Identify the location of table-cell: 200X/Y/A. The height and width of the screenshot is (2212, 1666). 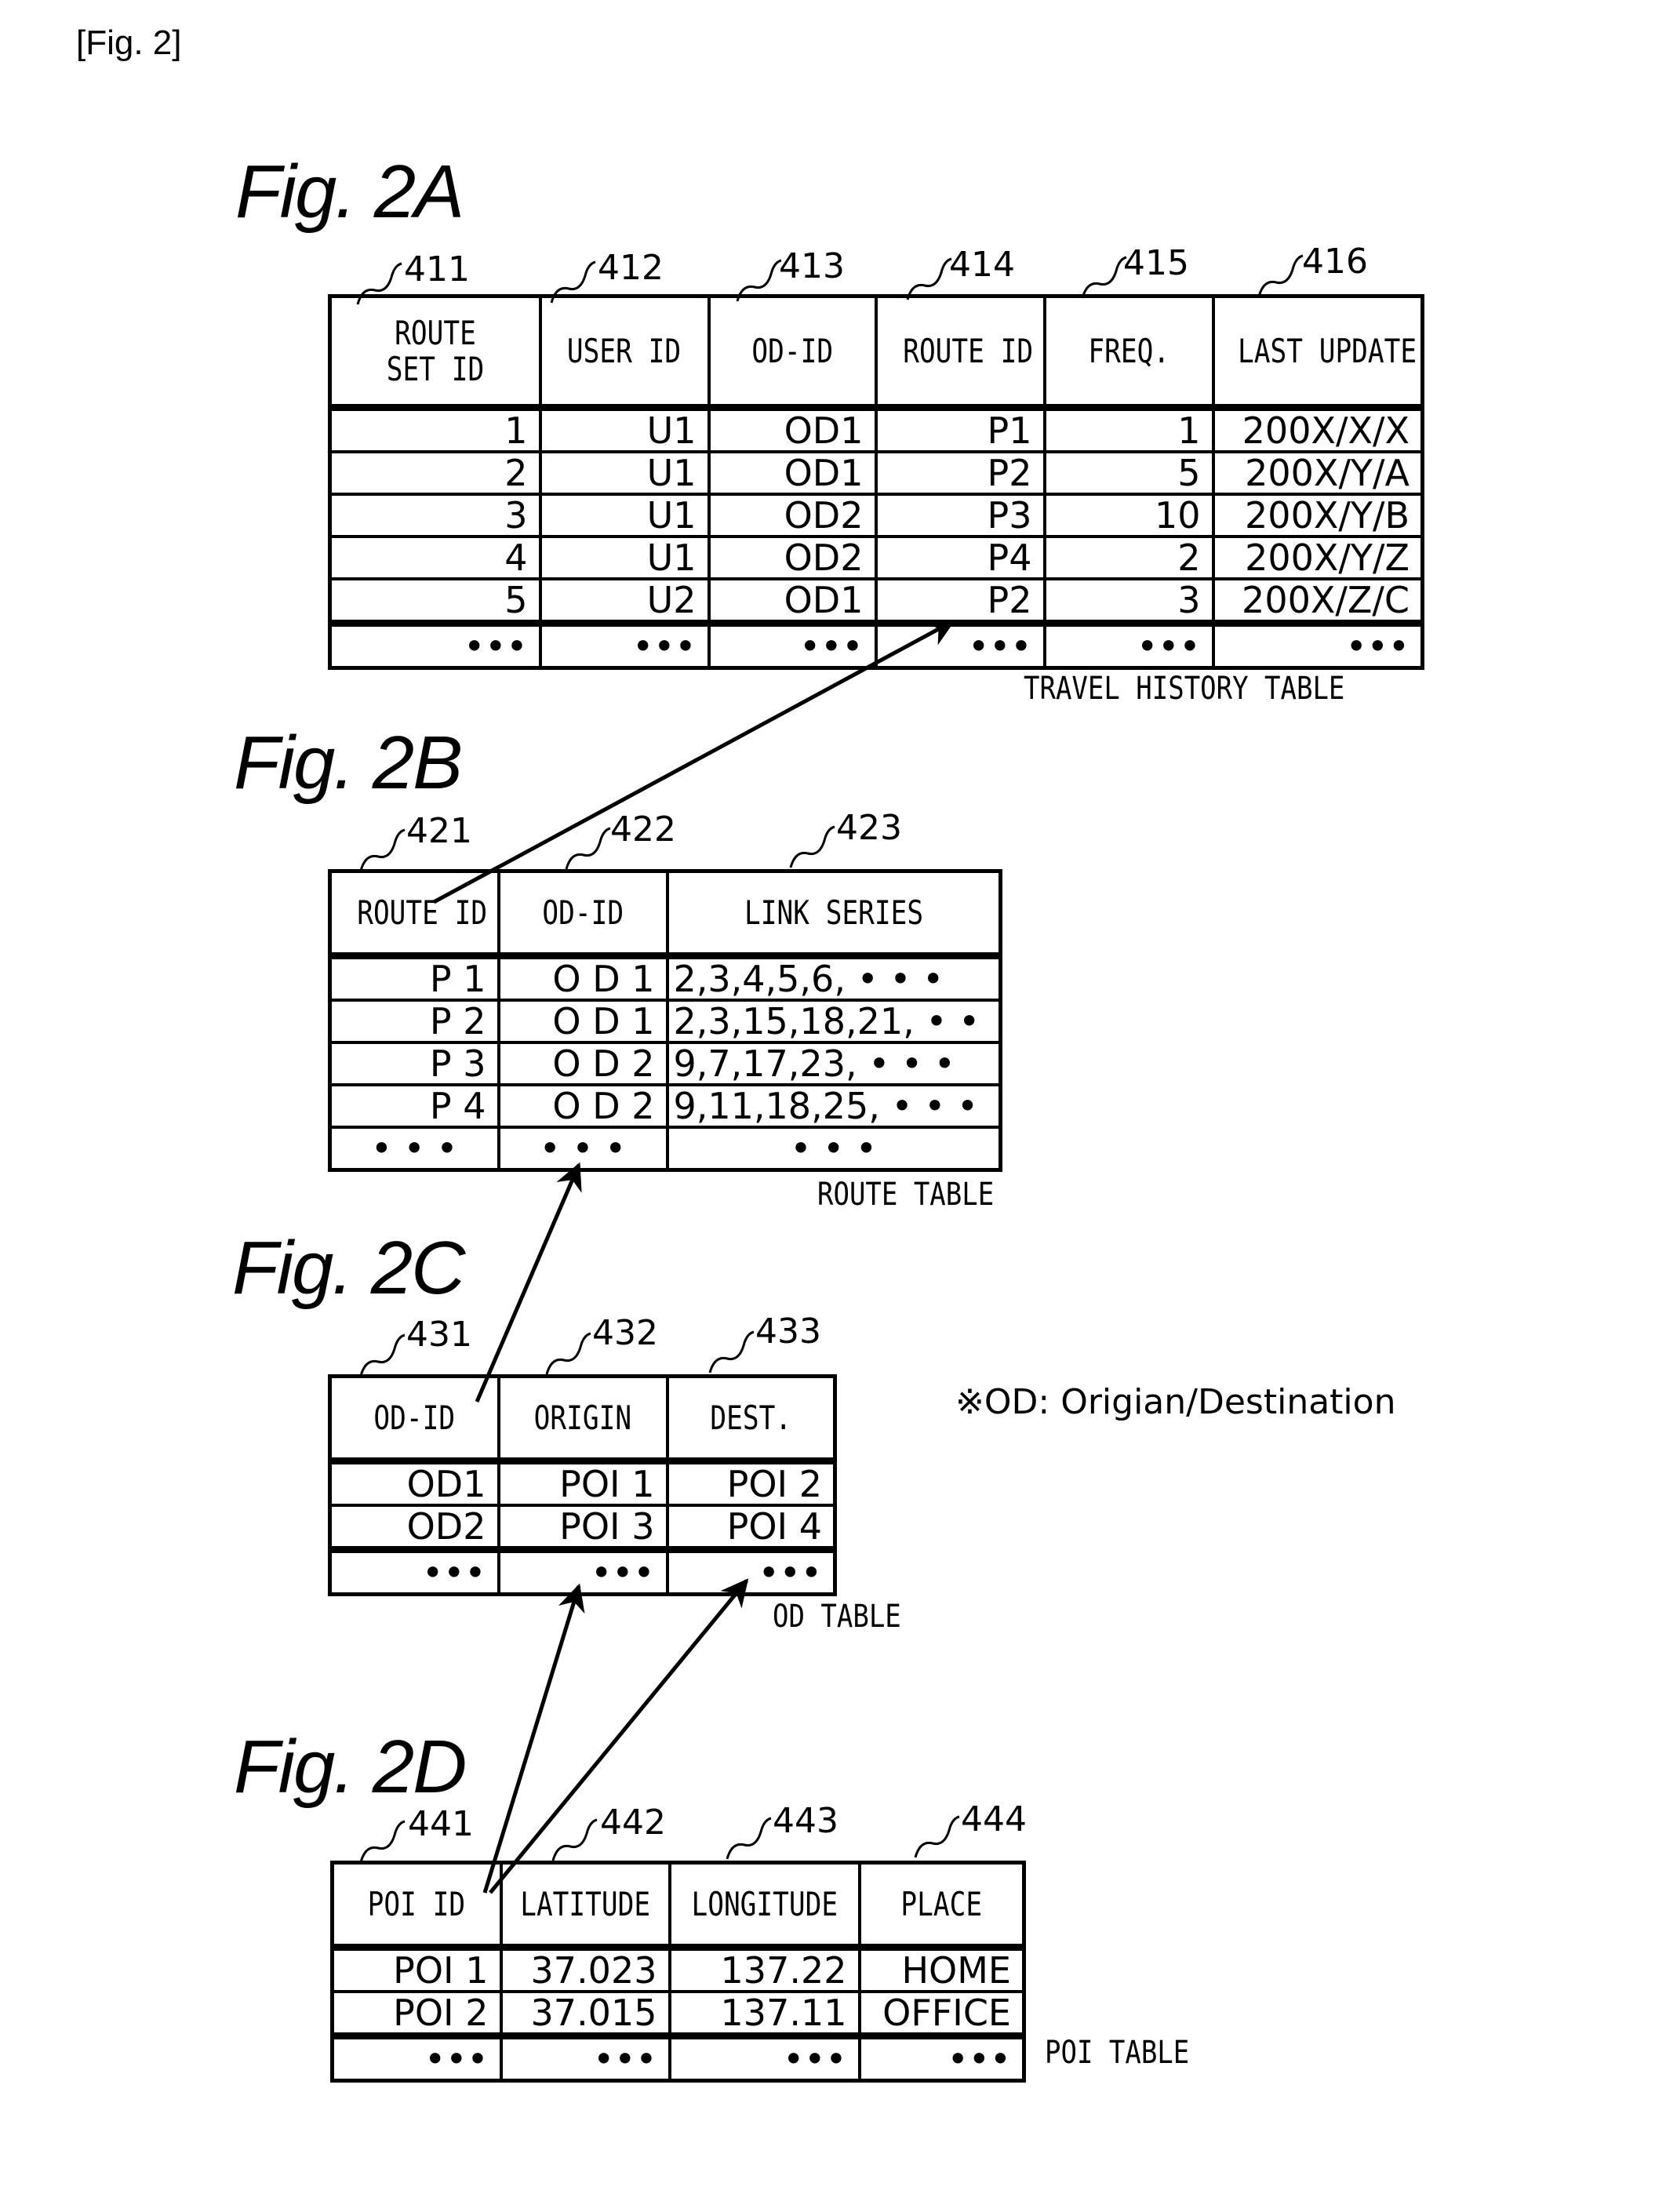
(1317, 473).